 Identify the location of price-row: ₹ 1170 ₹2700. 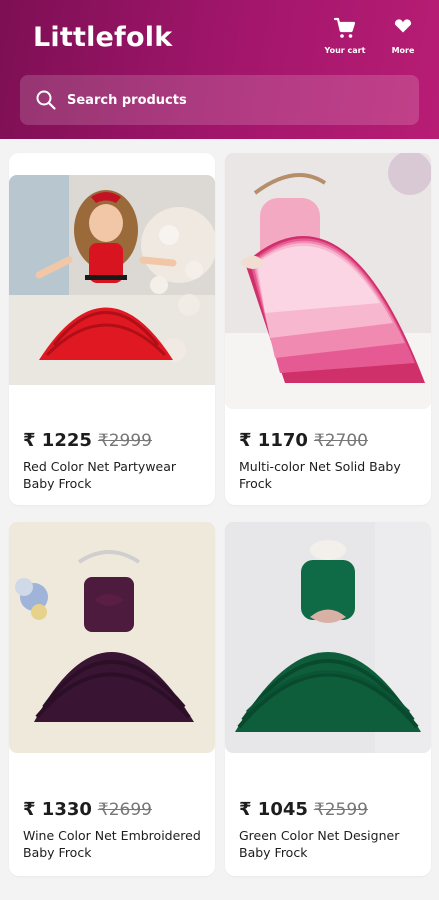
(303, 440).